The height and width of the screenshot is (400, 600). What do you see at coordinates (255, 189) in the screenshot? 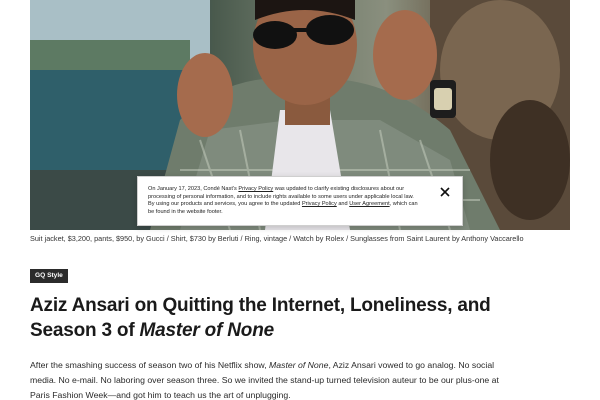
I see `privacy-policy-link: Privacy Policy` at bounding box center [255, 189].